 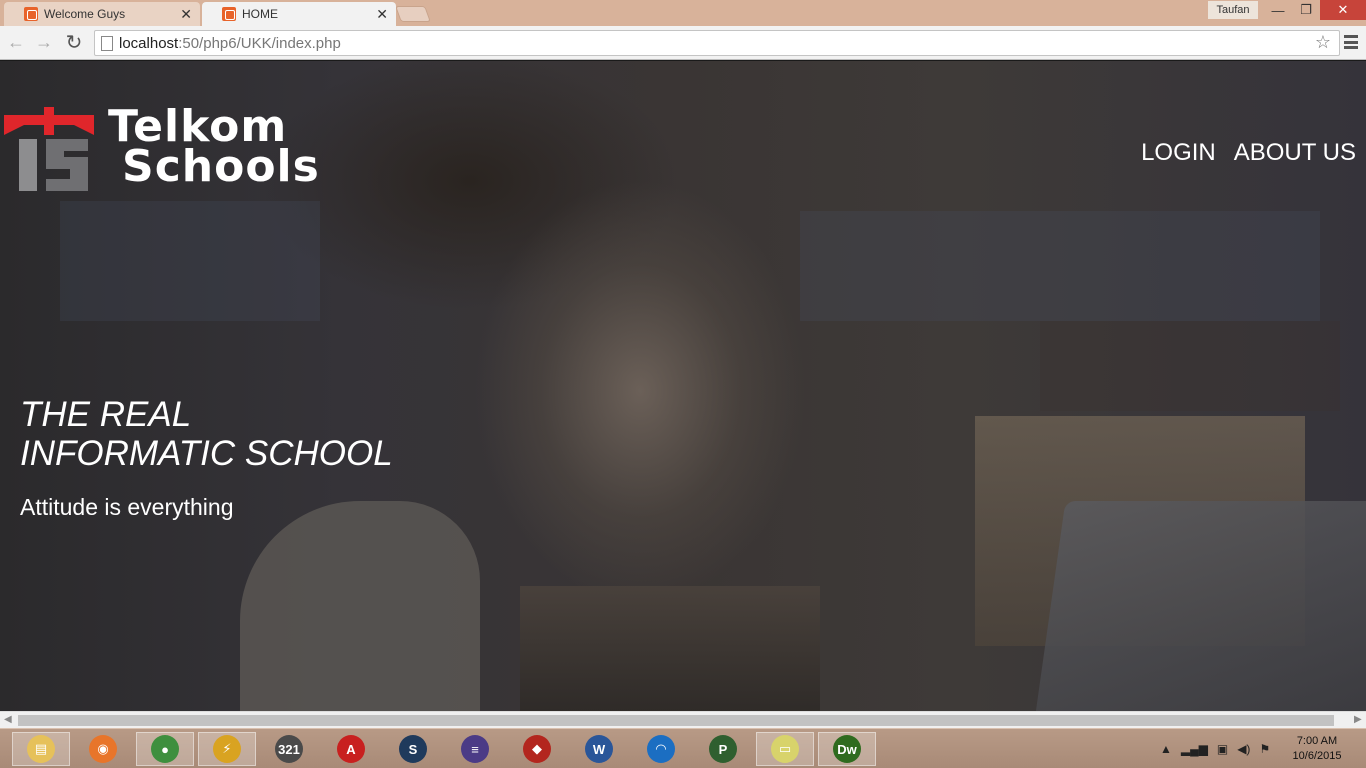 I want to click on taskbar-app-button: ▭, so click(x=785, y=749).